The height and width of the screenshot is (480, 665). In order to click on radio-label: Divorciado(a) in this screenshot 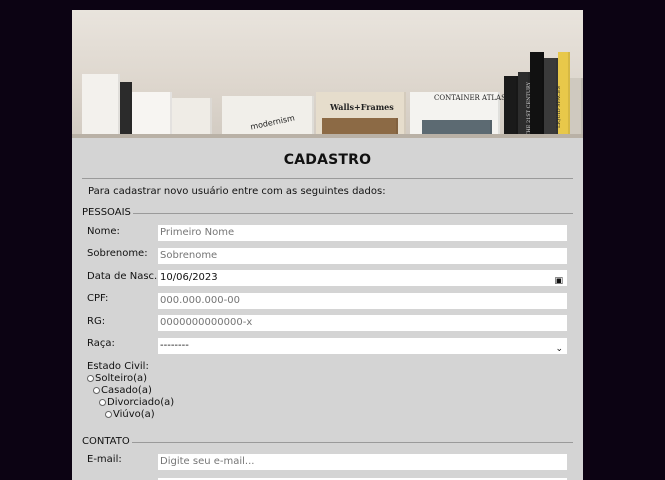, I will do `click(141, 402)`.